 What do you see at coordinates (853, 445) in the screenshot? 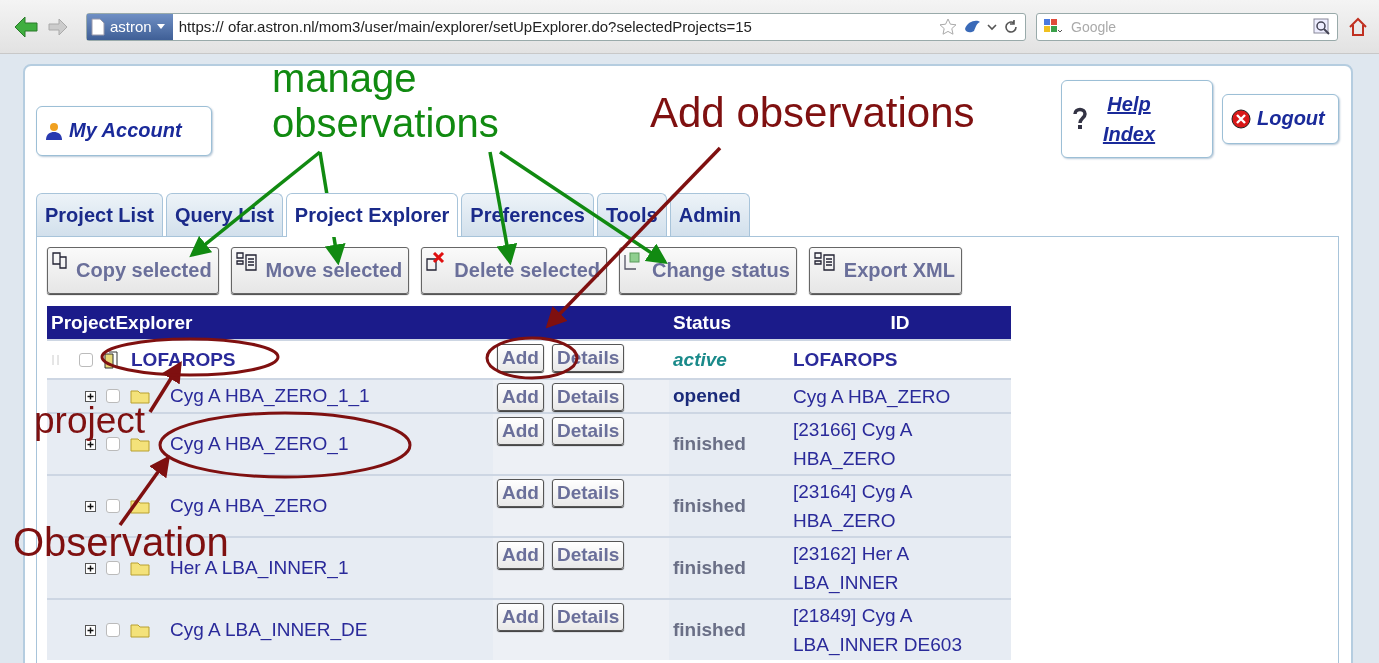
I see `id-text: [23166] Cyg A HBA_ZERO` at bounding box center [853, 445].